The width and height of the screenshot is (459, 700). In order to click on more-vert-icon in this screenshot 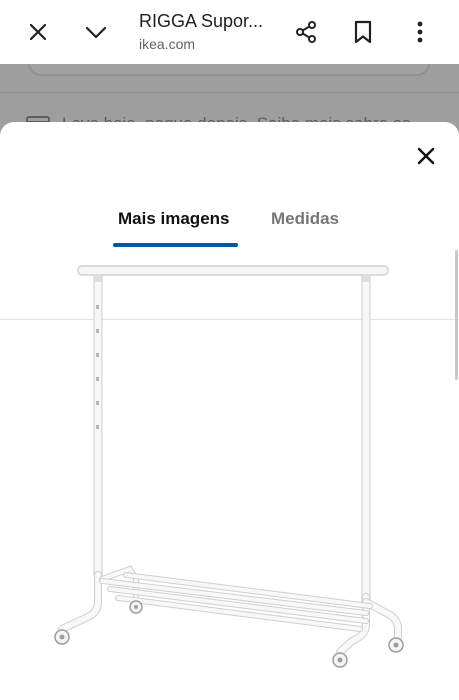, I will do `click(420, 32)`.